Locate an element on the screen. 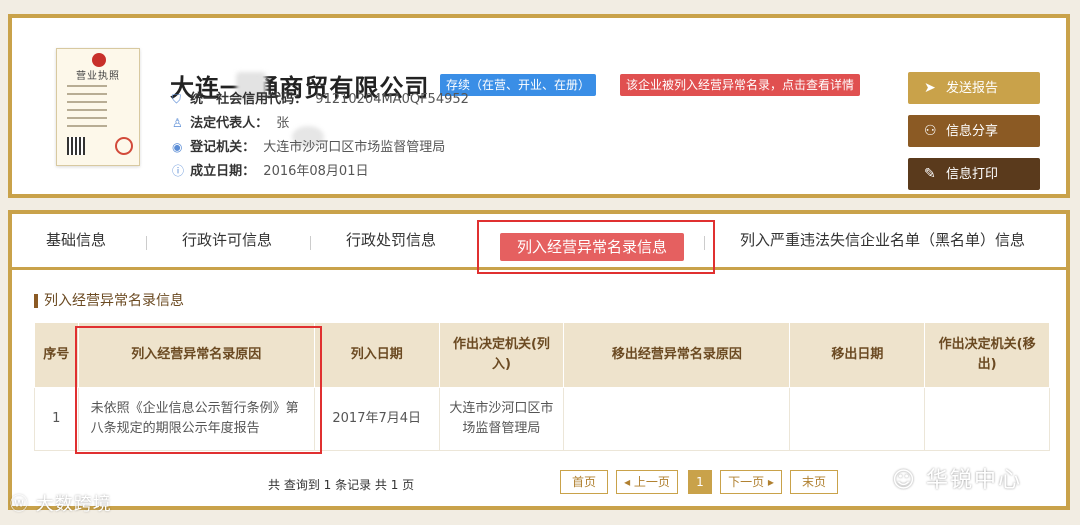 Image resolution: width=1080 pixels, height=525 pixels. share-info-label: 信息分享 is located at coordinates (972, 131).